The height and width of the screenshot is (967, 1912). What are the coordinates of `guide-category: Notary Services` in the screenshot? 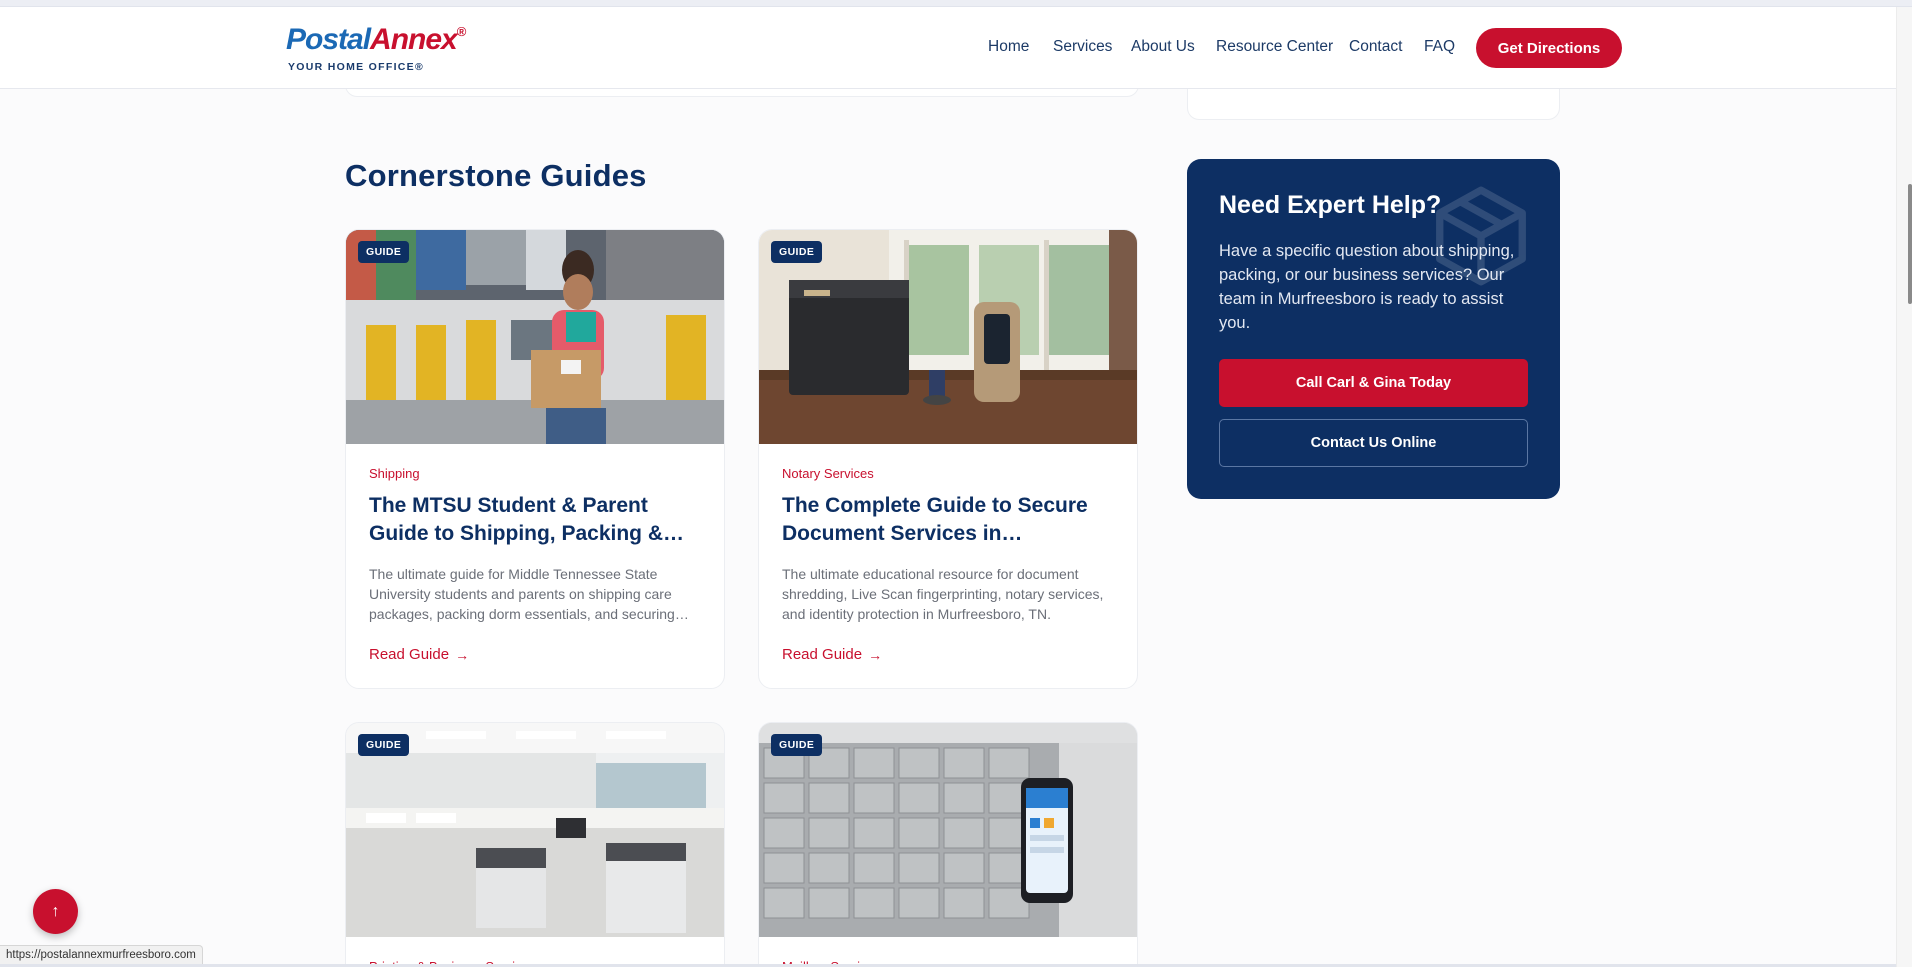 It's located at (948, 473).